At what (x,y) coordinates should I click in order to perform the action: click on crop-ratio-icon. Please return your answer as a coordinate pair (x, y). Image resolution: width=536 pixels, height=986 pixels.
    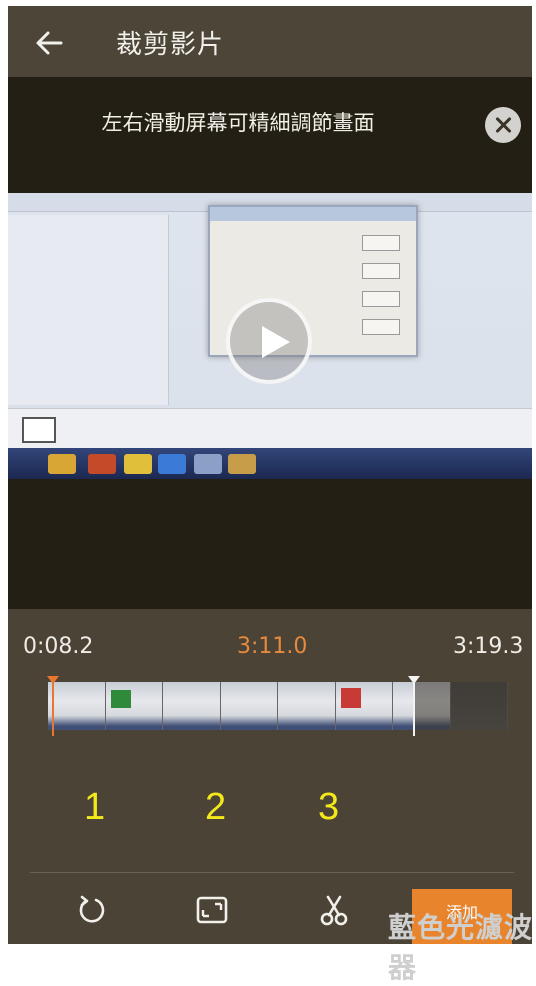
    Looking at the image, I should click on (212, 910).